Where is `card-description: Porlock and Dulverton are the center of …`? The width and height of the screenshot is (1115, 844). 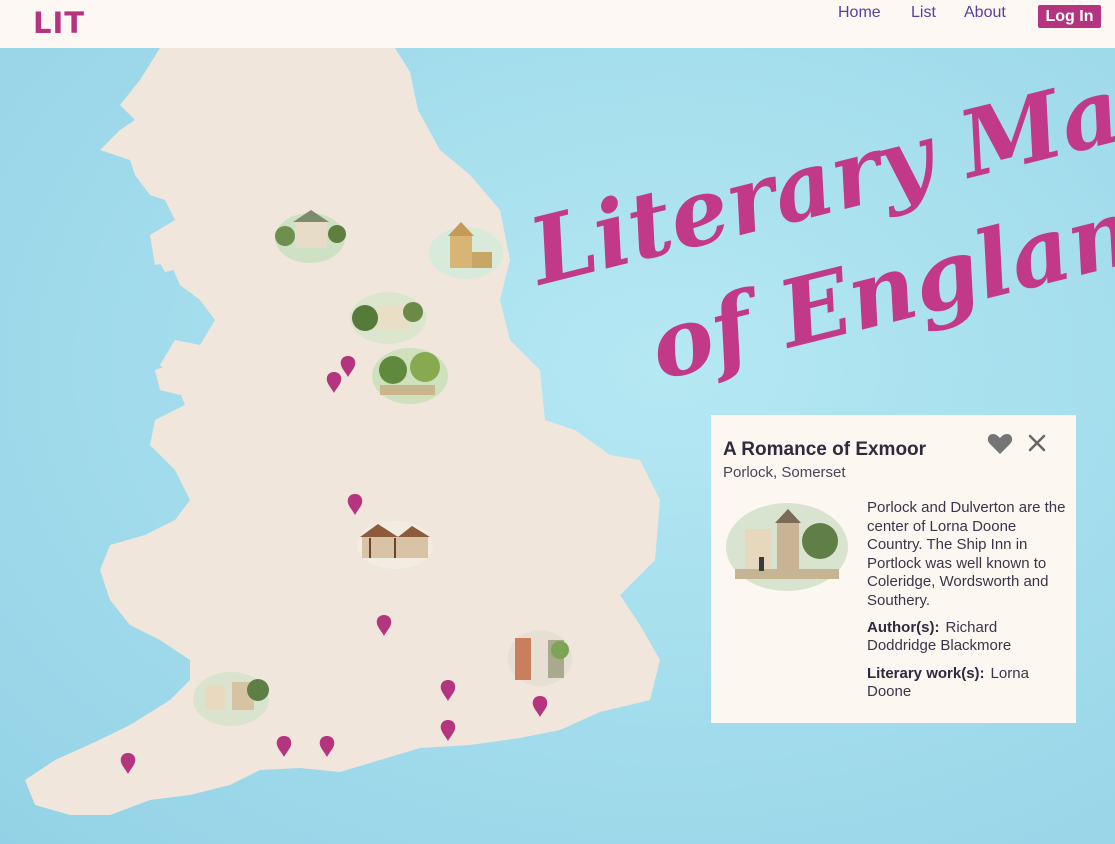
card-description: Porlock and Dulverton are the center of … is located at coordinates (966, 554).